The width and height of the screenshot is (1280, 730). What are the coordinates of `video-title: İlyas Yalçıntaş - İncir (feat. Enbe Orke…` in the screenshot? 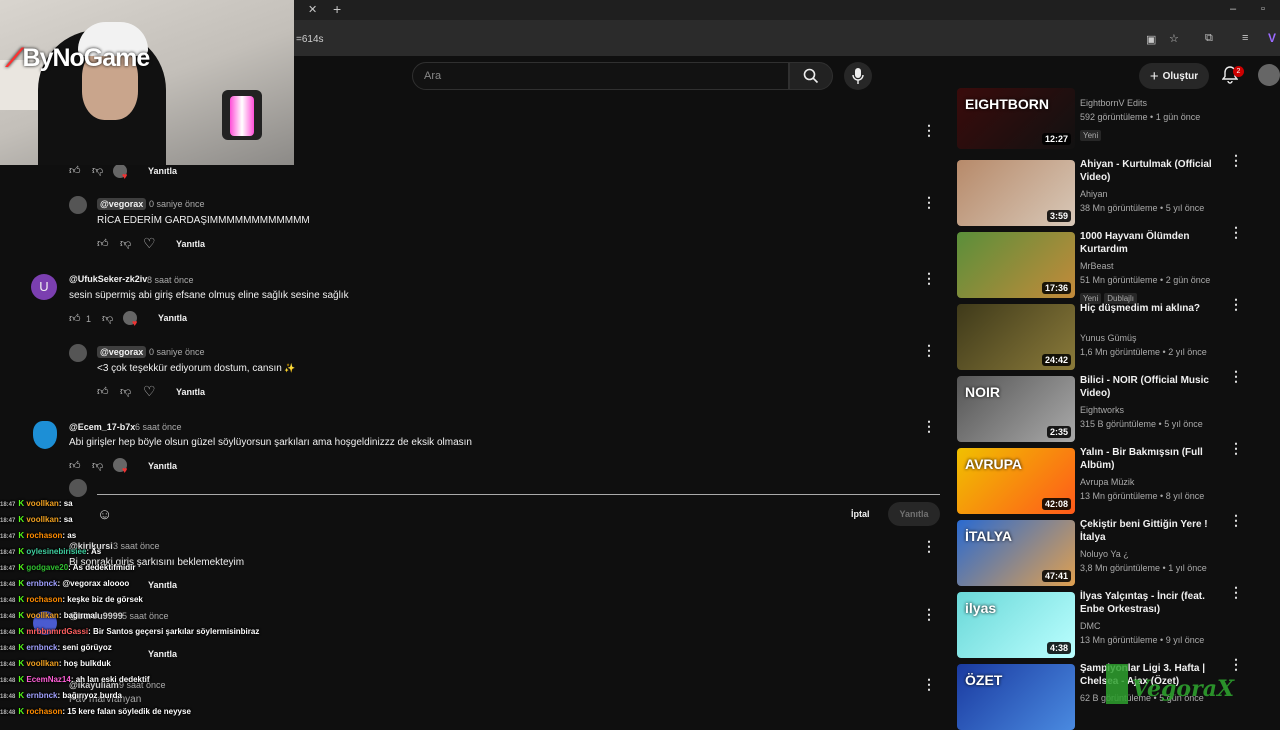 It's located at (1150, 603).